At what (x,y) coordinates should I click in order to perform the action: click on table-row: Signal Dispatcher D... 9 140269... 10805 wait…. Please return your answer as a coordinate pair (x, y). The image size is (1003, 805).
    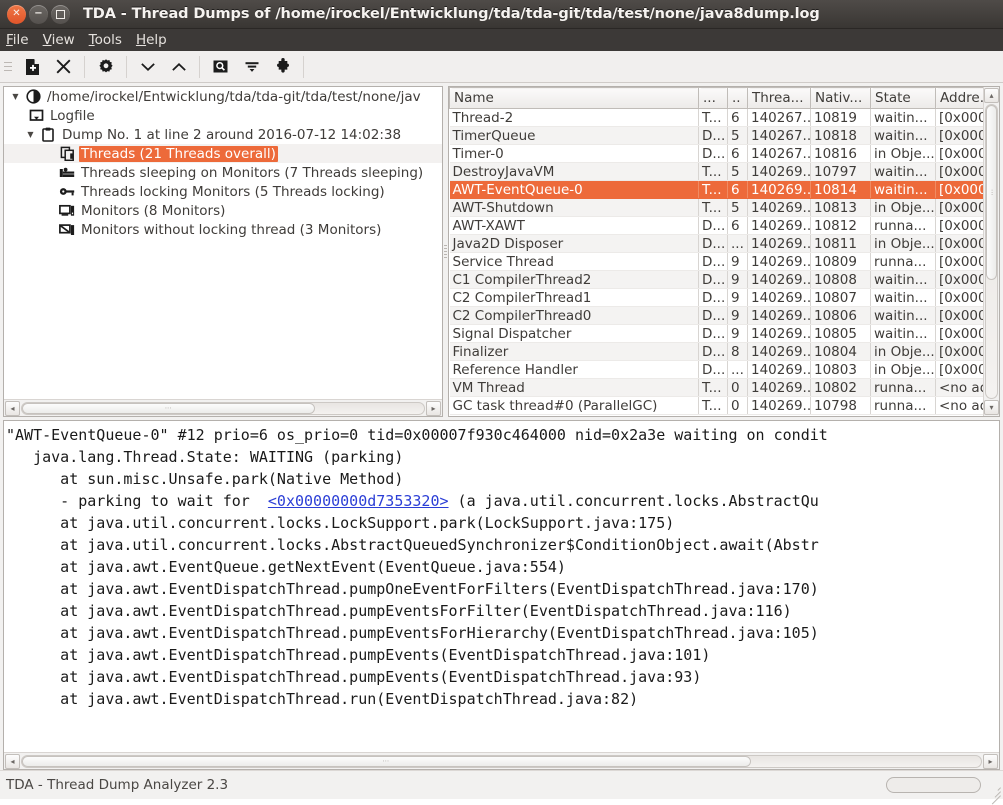
    Looking at the image, I should click on (716, 333).